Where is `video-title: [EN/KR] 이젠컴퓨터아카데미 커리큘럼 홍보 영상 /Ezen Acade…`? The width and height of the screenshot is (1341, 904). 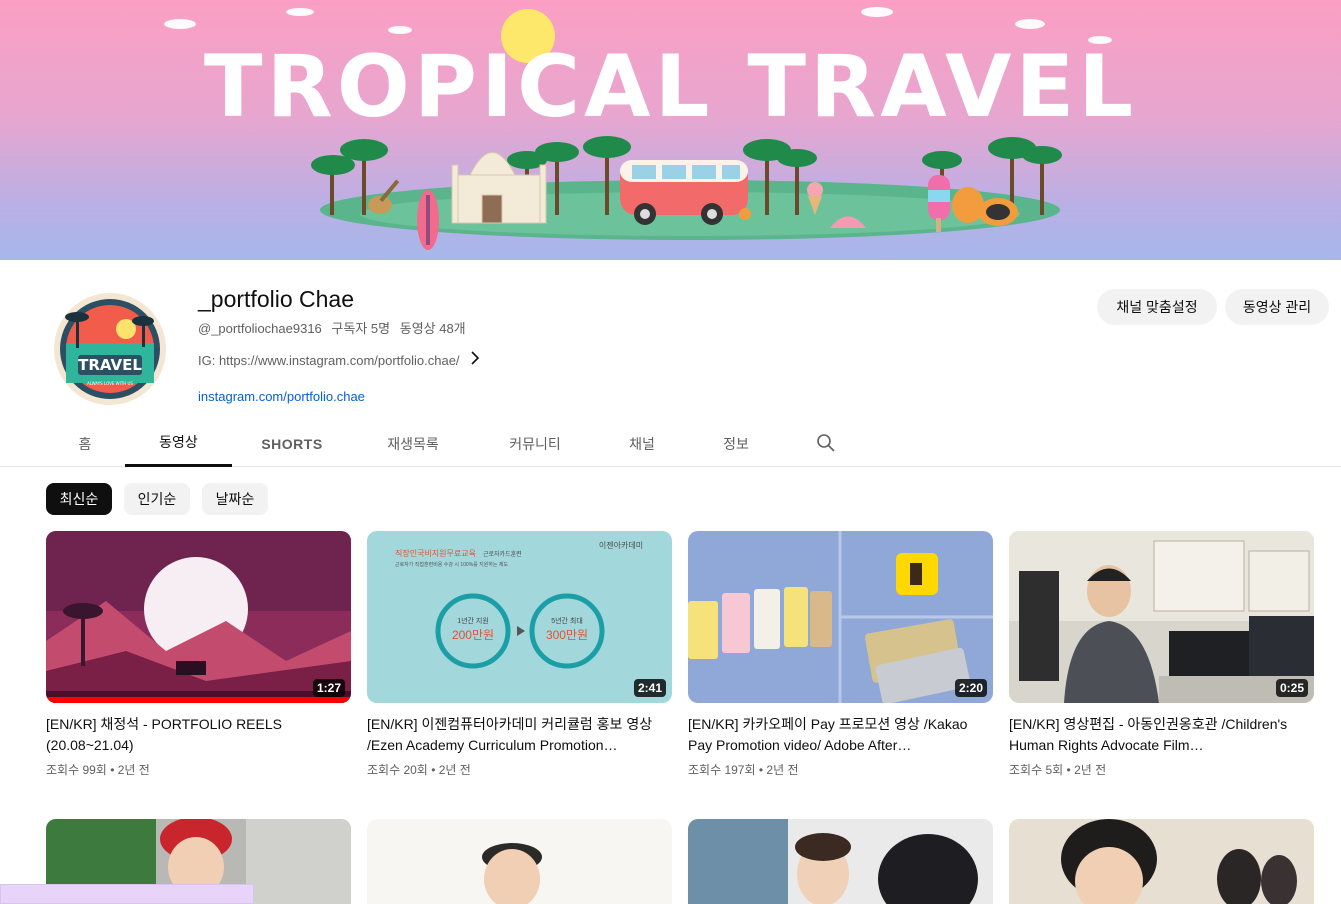
video-title: [EN/KR] 이젠컴퓨터아카데미 커리큘럼 홍보 영상 /Ezen Acade… is located at coordinates (517, 735).